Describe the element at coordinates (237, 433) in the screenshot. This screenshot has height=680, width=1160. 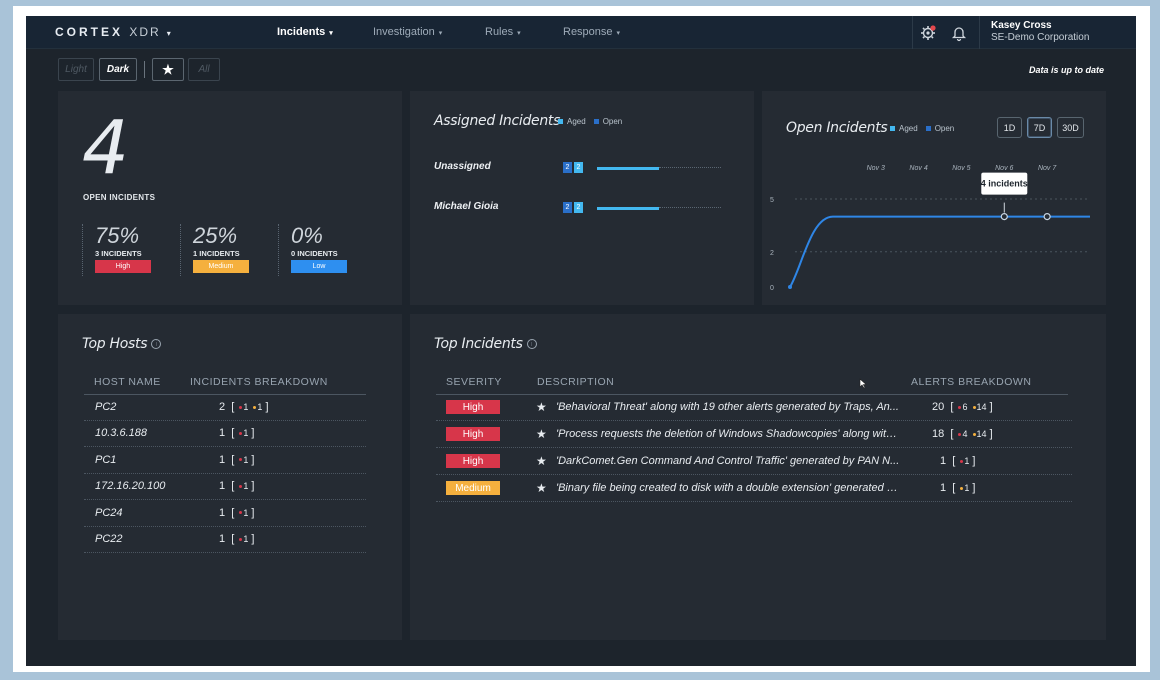
I see `incidents-breakdown: 1 [ 1 ]` at that location.